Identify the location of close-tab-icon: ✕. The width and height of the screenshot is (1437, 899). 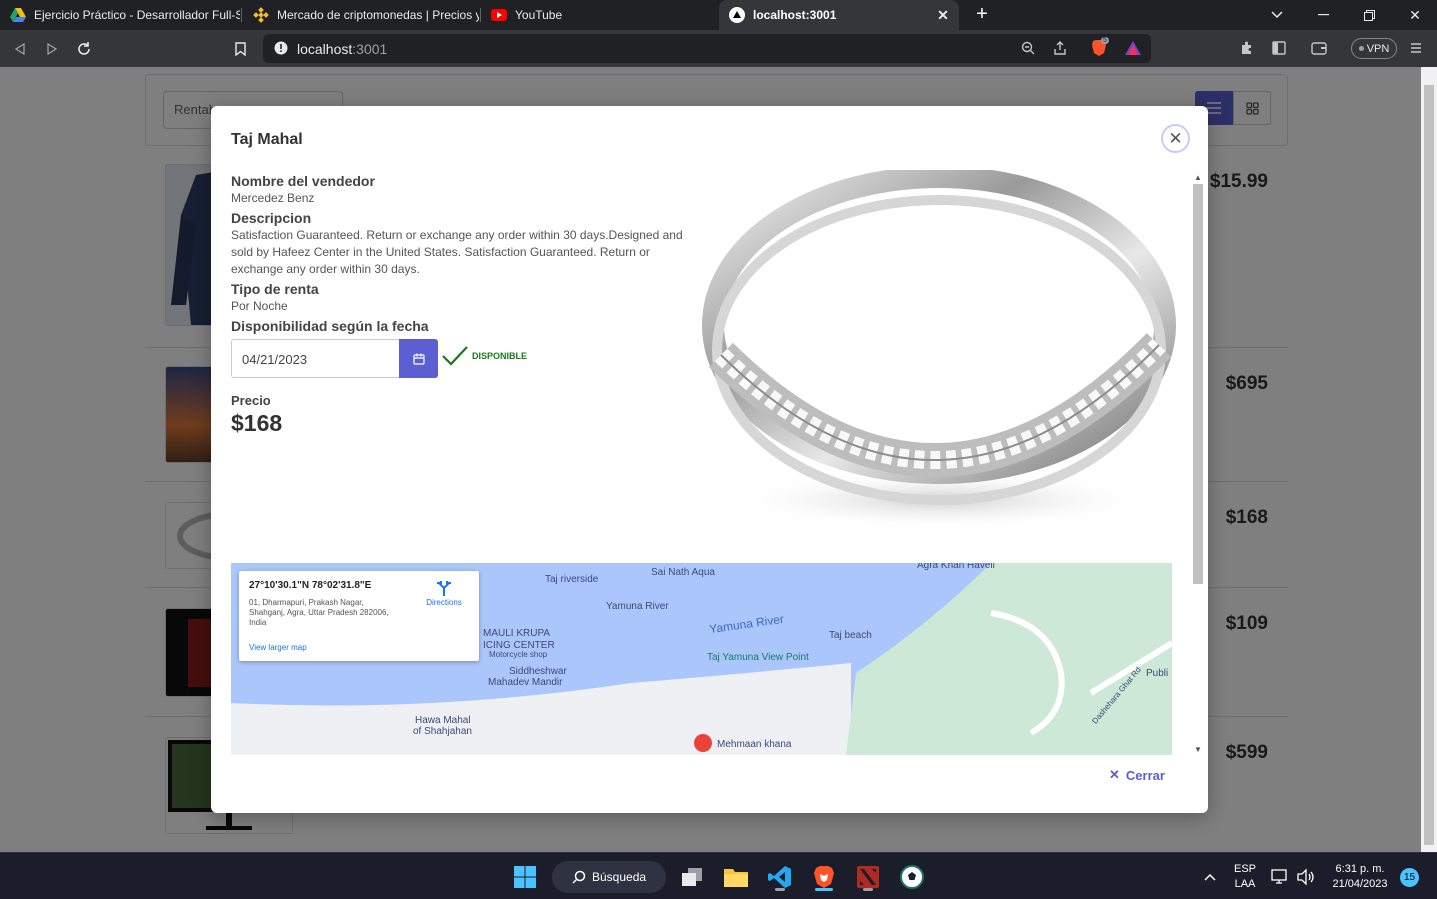
(943, 15).